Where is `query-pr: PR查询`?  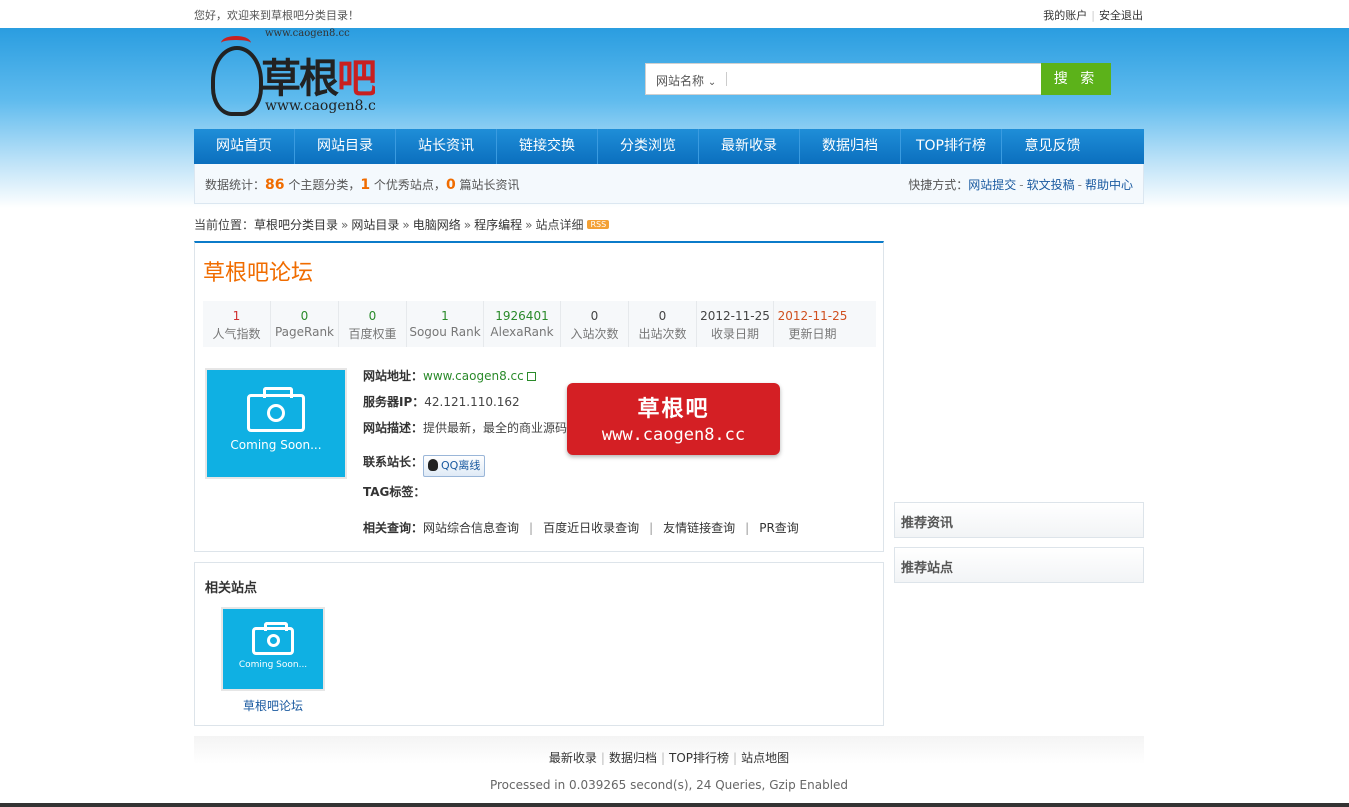 query-pr: PR查询 is located at coordinates (779, 528).